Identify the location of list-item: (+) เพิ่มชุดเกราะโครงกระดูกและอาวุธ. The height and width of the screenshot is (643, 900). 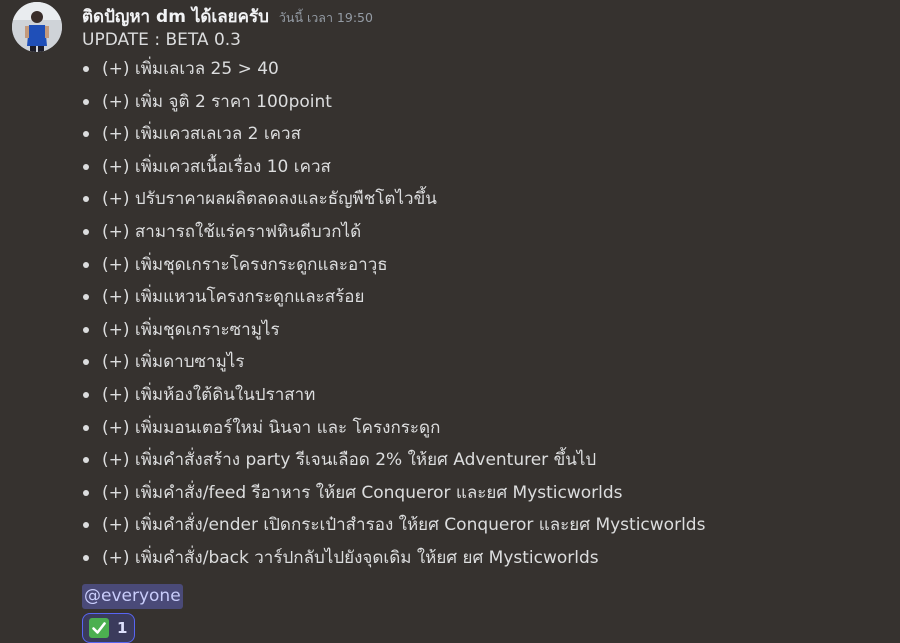
(487, 269).